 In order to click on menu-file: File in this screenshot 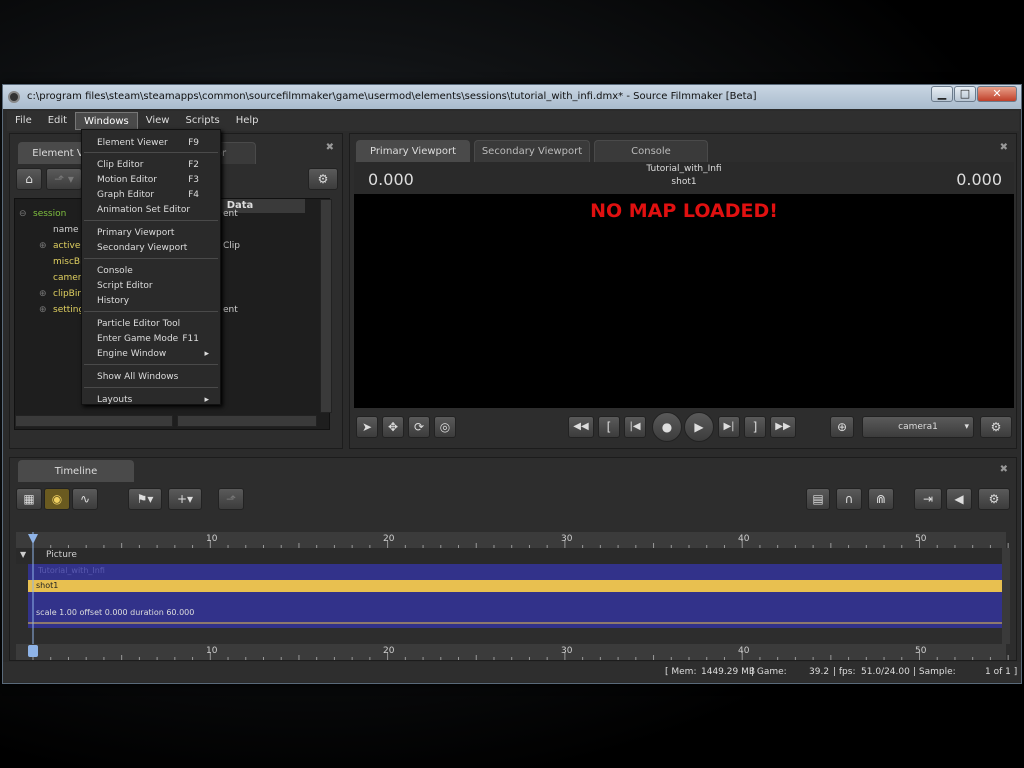, I will do `click(23, 121)`.